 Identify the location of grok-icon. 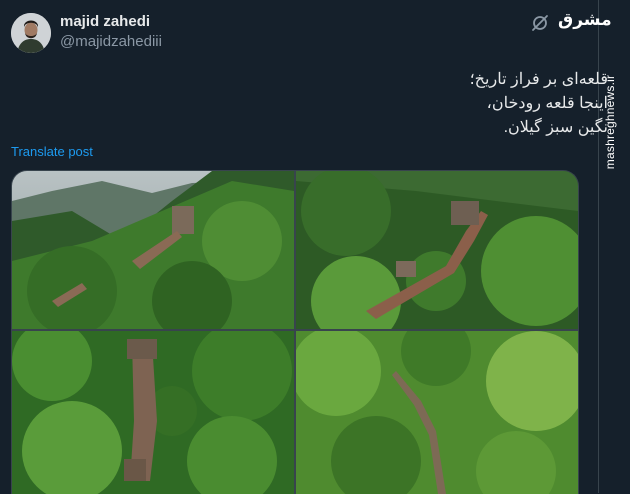
(540, 23).